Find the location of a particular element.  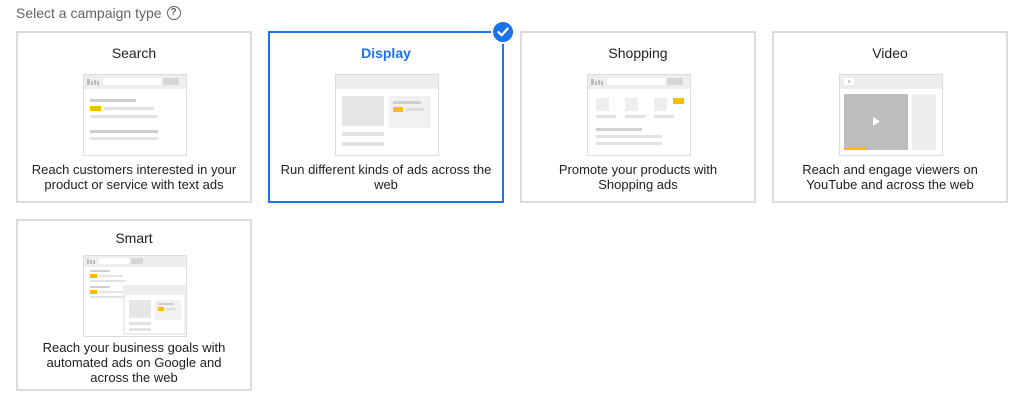

campaign-title: Video is located at coordinates (890, 53).